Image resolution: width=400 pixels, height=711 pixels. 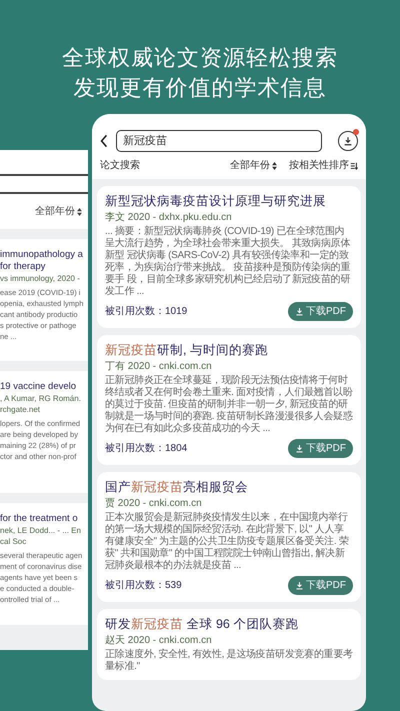 I want to click on paper-source: , A Kumar, RG Román., so click(x=41, y=398).